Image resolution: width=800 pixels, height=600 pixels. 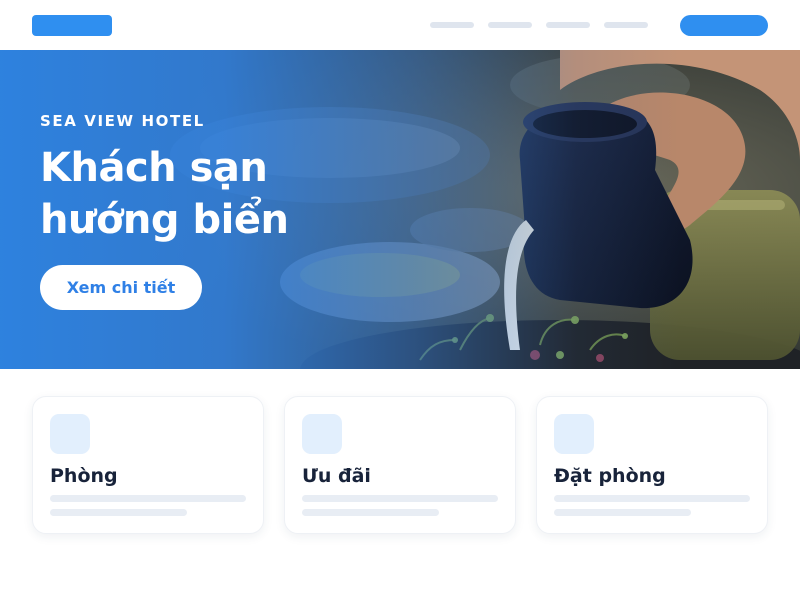 I want to click on card-title: Đặt phòng, so click(x=610, y=476).